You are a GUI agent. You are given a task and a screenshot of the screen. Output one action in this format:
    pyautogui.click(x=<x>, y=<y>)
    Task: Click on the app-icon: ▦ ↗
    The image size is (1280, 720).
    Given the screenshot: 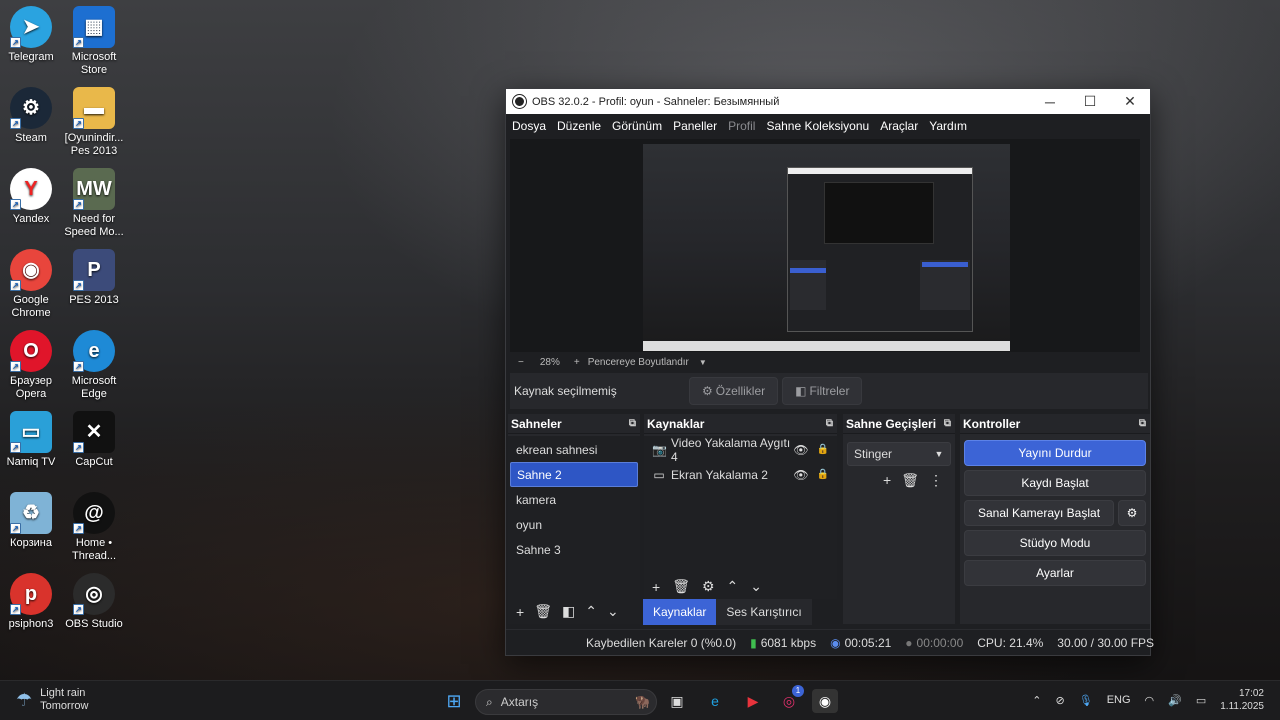 What is the action you would take?
    pyautogui.click(x=94, y=27)
    